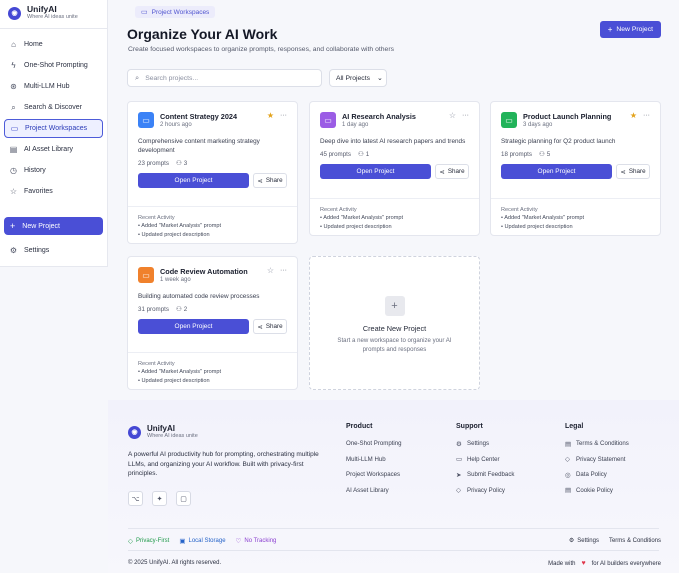 This screenshot has width=679, height=573. I want to click on footer-link: ▤ Terms & Conditions, so click(597, 444).